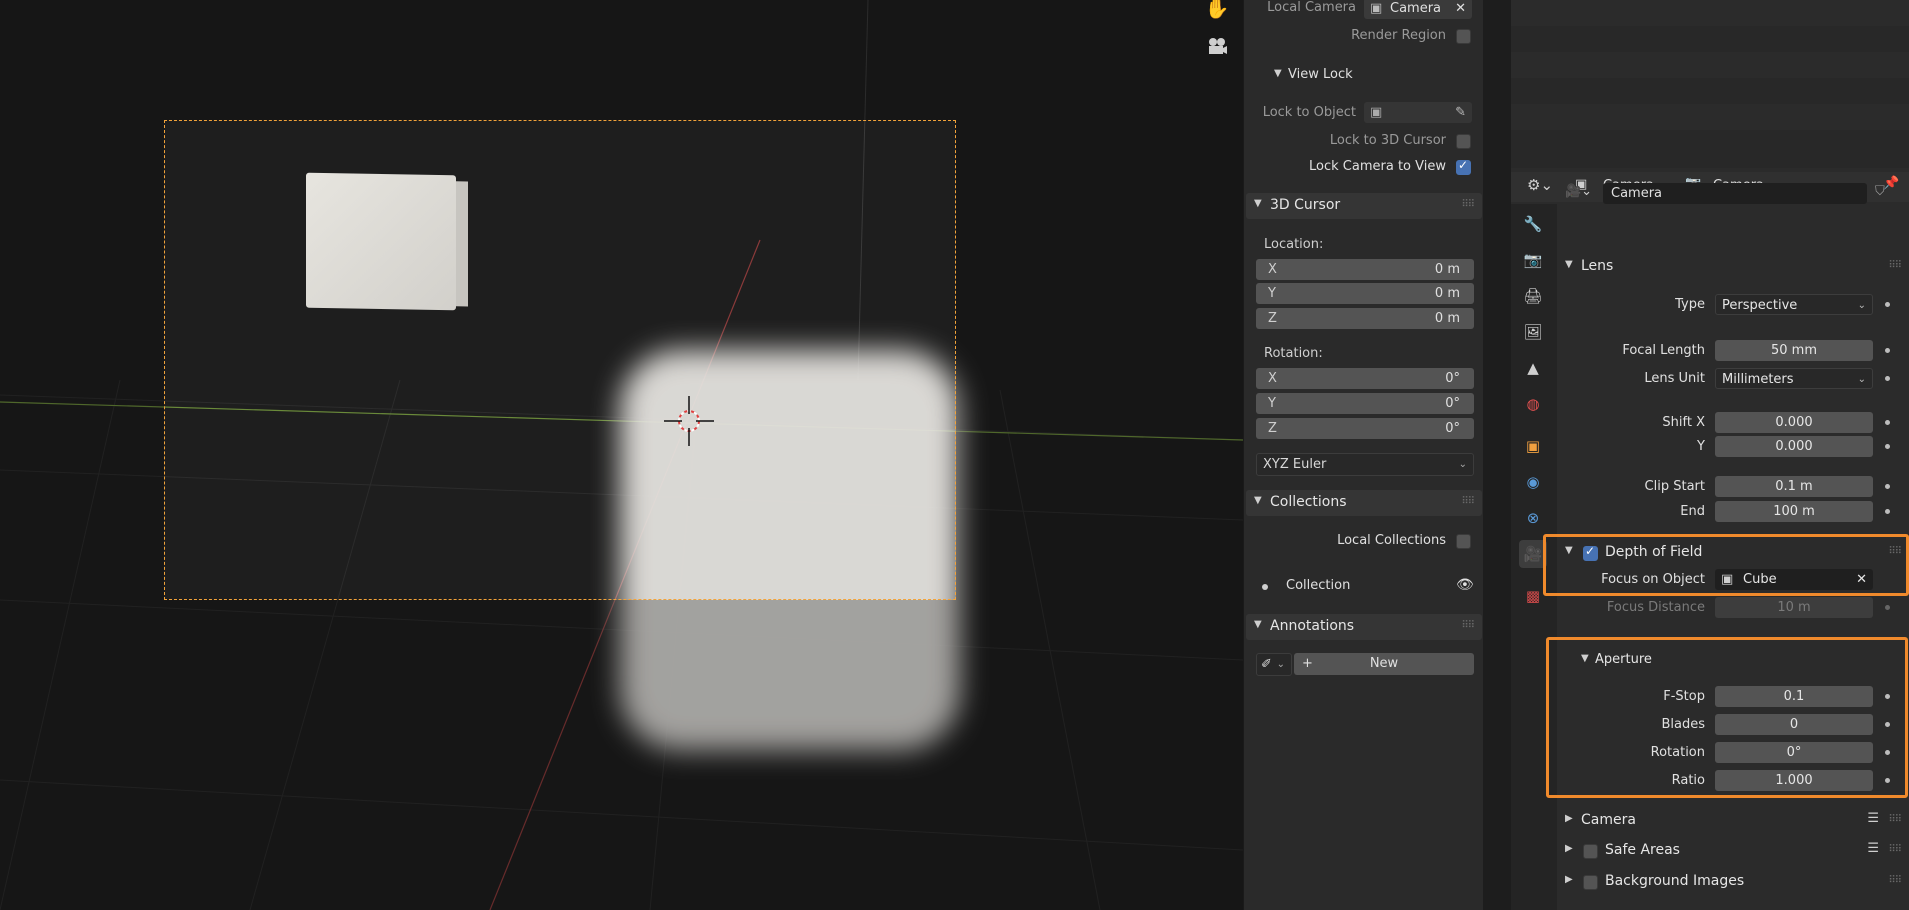 This screenshot has height=910, width=1909. What do you see at coordinates (1364, 627) in the screenshot?
I see `annotations-panel-header: ▼ Annotations ⠿⠿` at bounding box center [1364, 627].